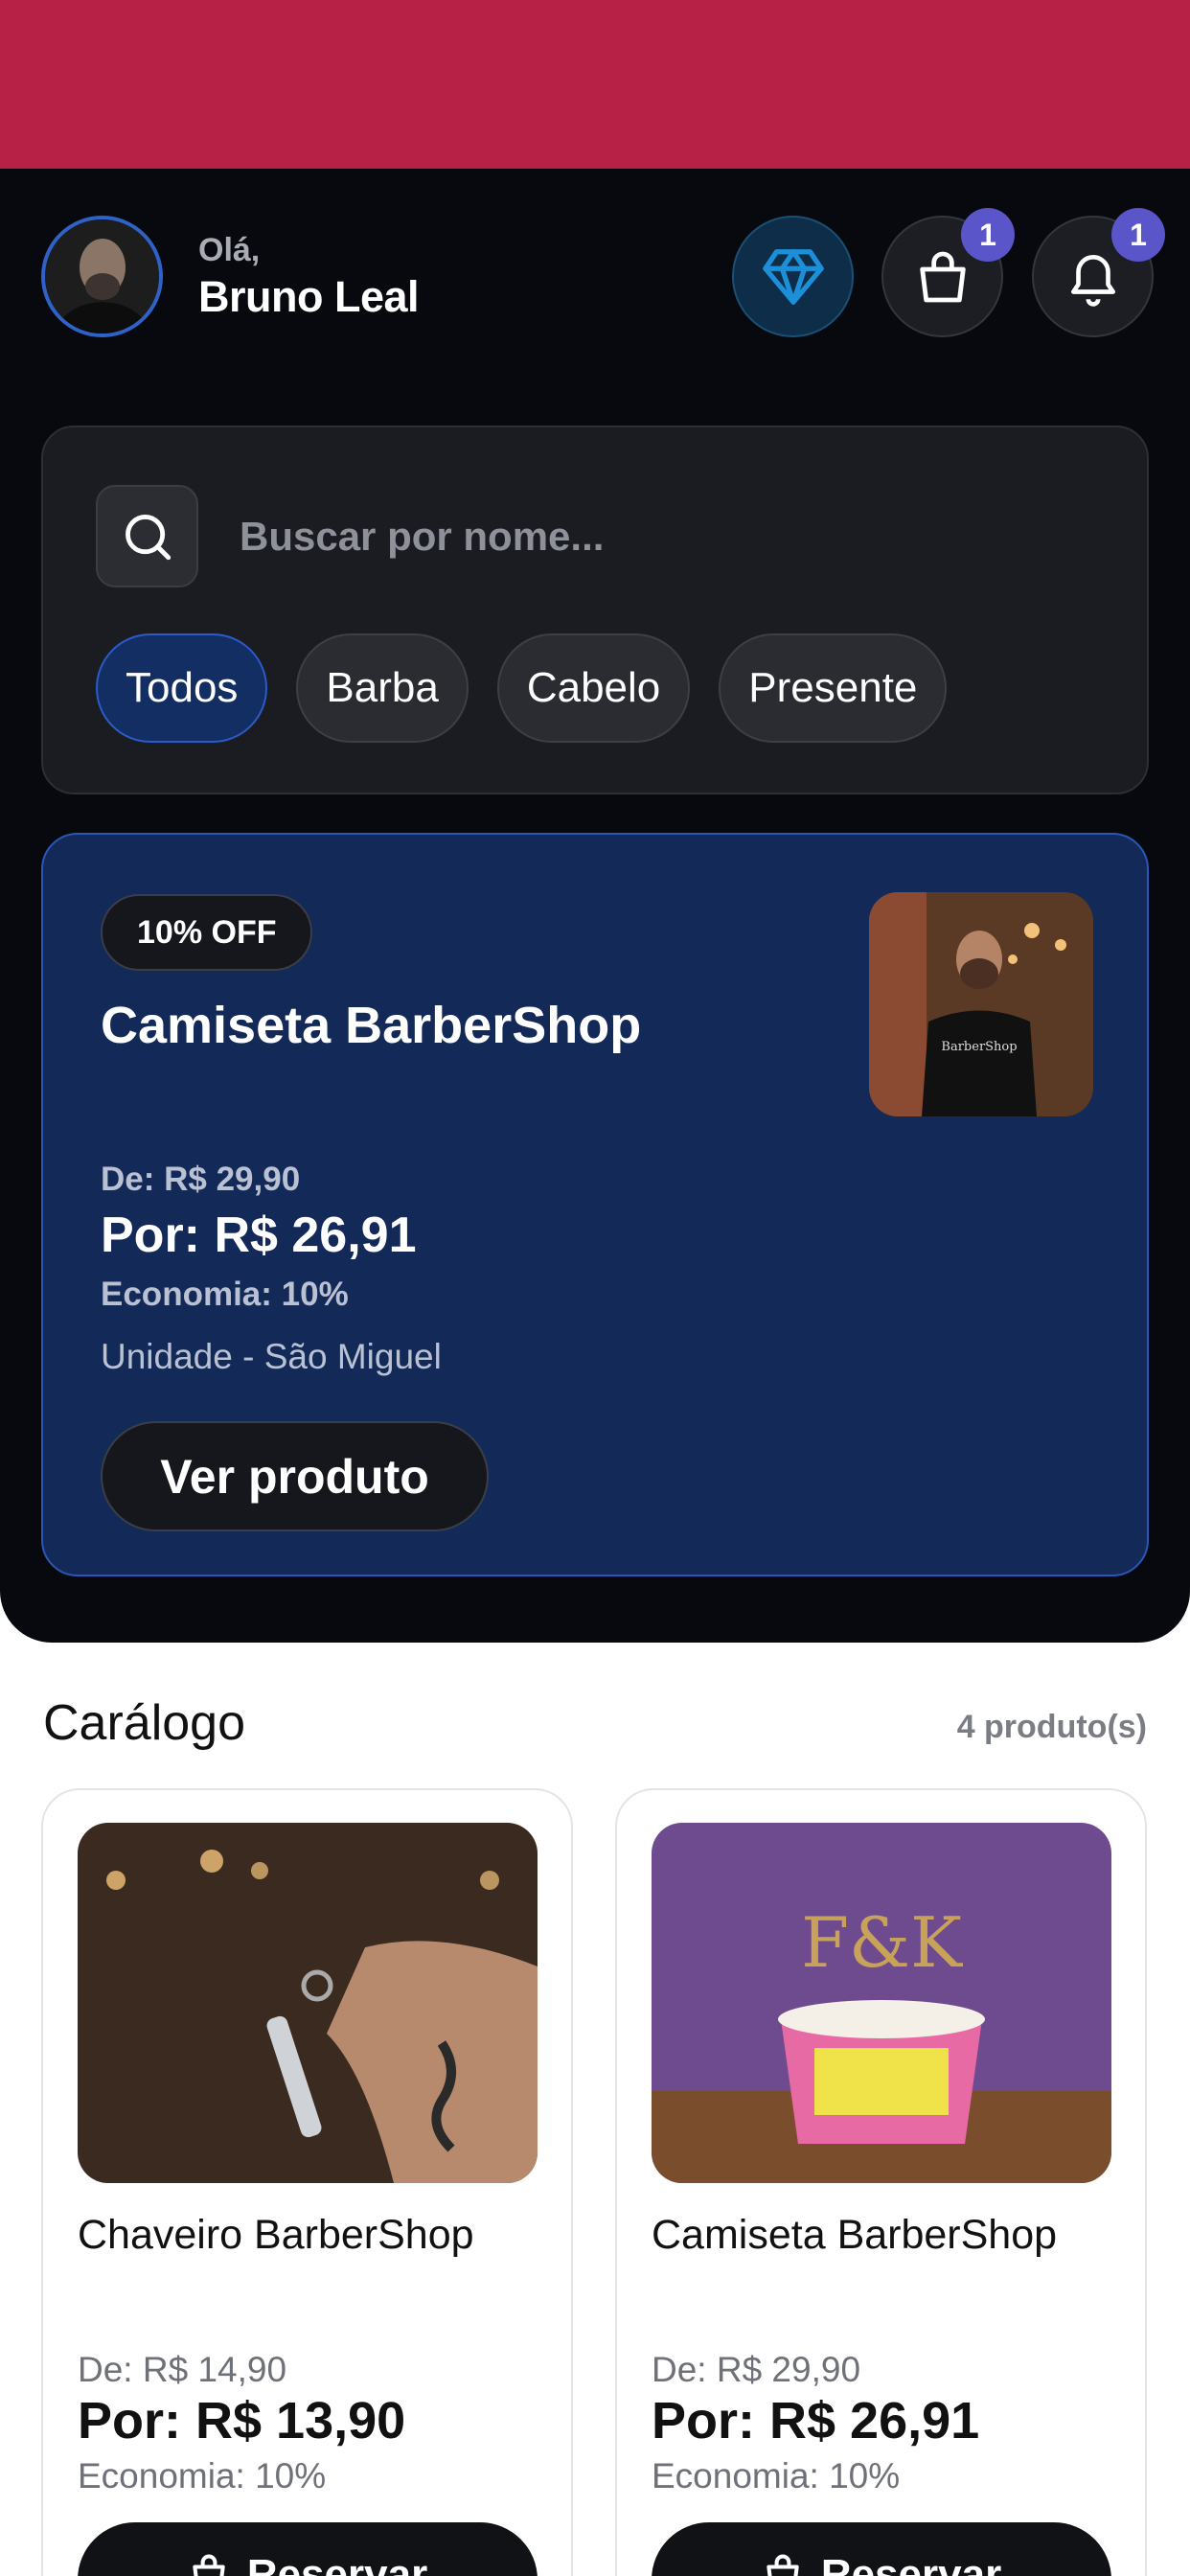  I want to click on promo-title: Camiseta BarberShop, so click(372, 1025).